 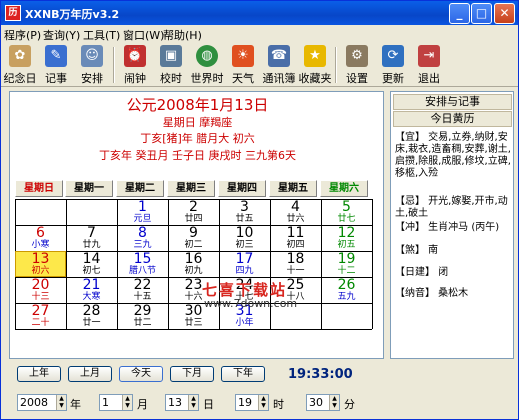 I want to click on menu-help: 帮助(H), so click(x=182, y=35).